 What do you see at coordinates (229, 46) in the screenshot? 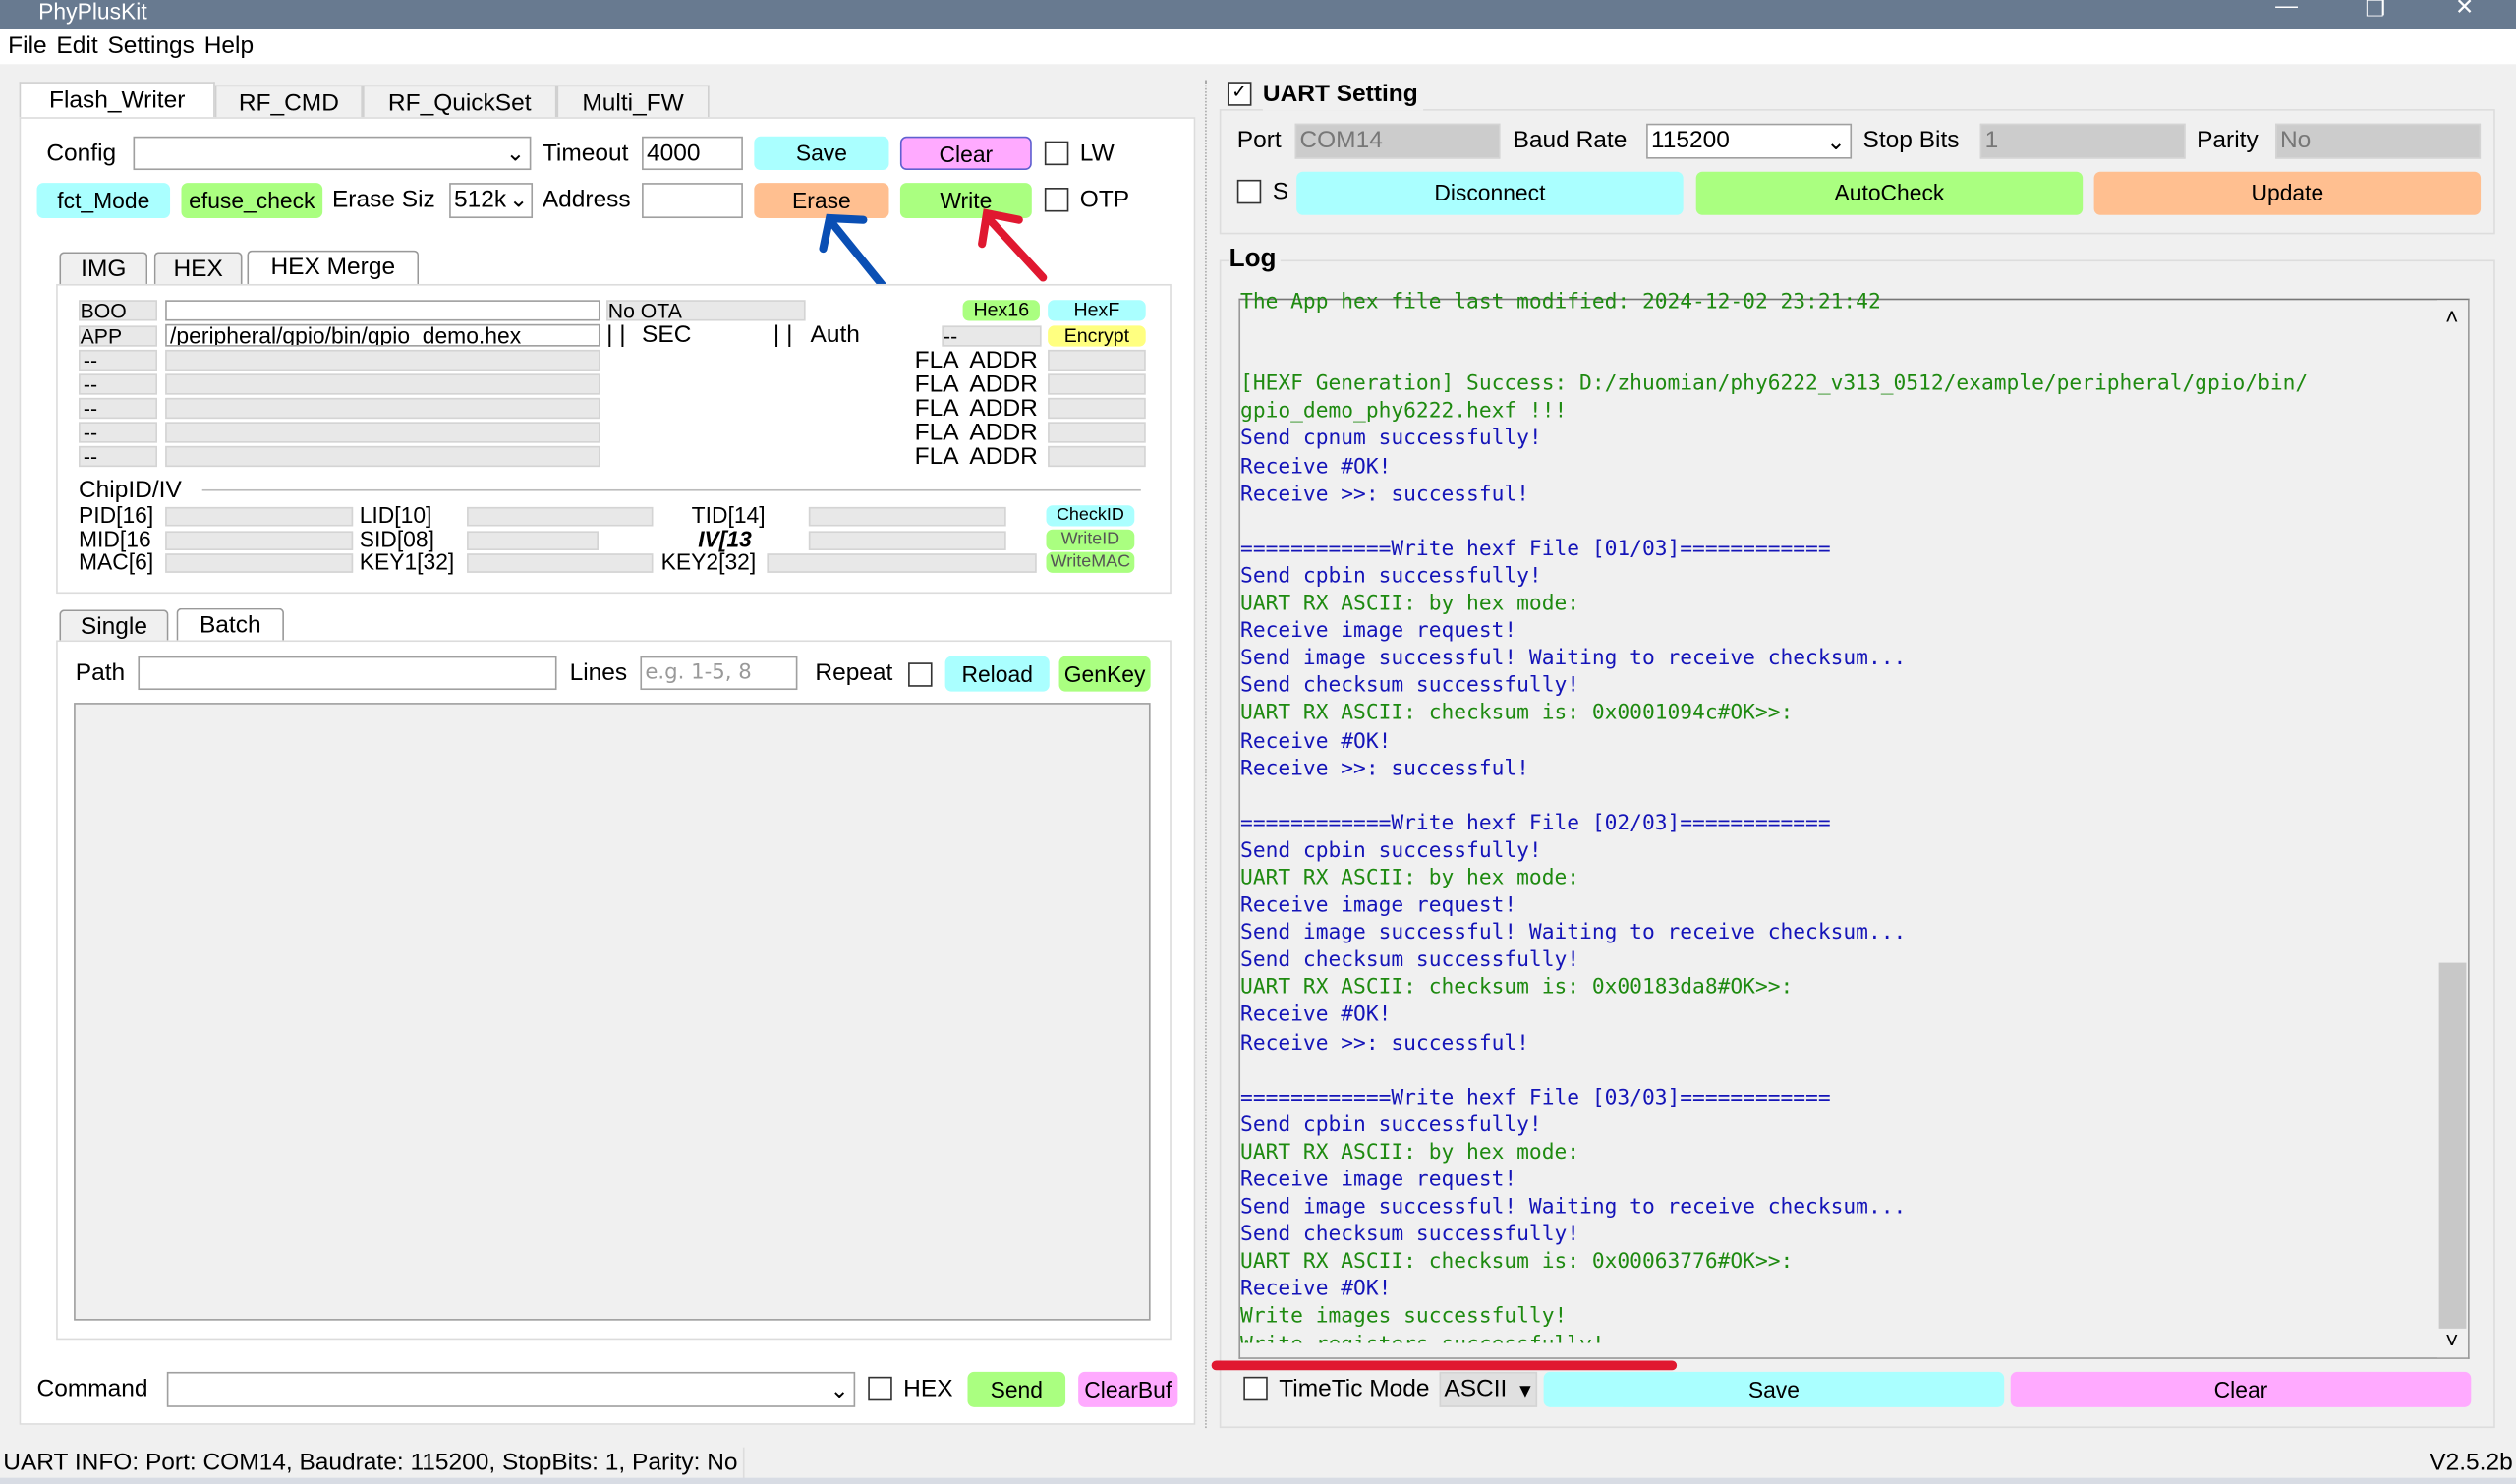
I see `menu-help: Help` at bounding box center [229, 46].